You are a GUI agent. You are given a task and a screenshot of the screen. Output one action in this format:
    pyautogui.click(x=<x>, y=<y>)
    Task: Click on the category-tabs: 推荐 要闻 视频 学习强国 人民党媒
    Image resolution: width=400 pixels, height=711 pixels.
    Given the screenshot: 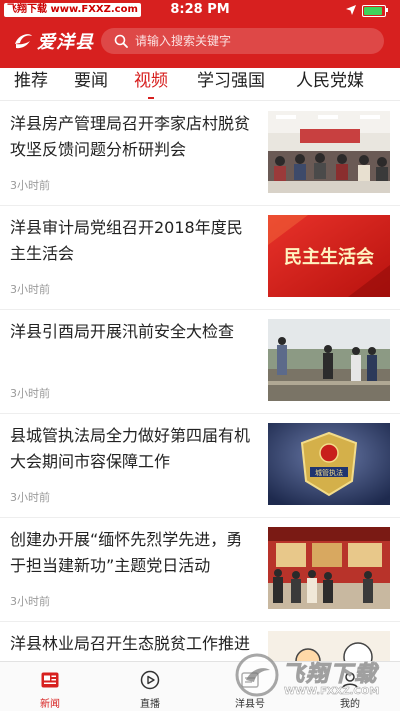 What is the action you would take?
    pyautogui.click(x=200, y=84)
    